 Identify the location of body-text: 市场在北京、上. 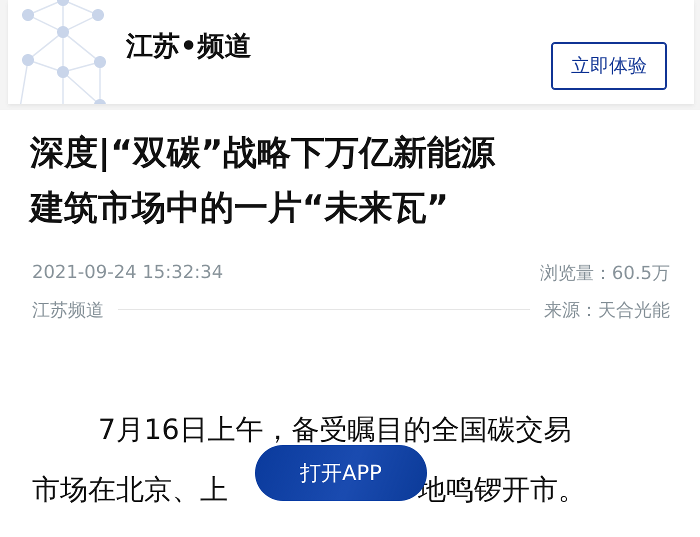
(130, 490).